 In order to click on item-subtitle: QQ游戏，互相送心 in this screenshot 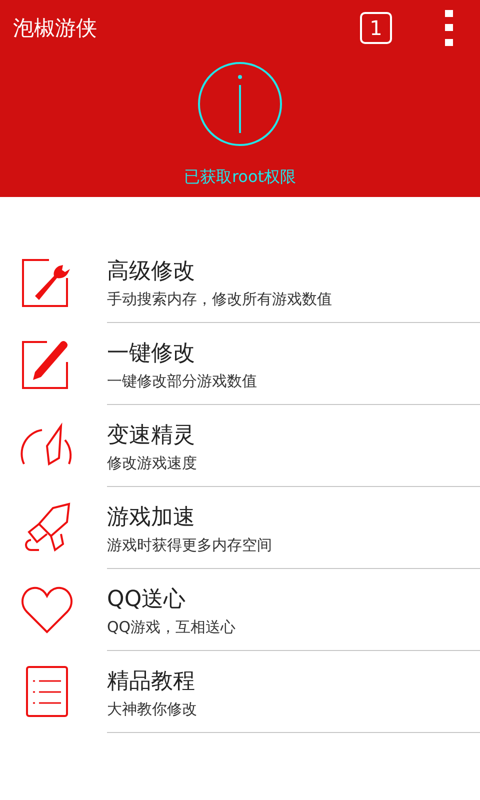, I will do `click(172, 627)`.